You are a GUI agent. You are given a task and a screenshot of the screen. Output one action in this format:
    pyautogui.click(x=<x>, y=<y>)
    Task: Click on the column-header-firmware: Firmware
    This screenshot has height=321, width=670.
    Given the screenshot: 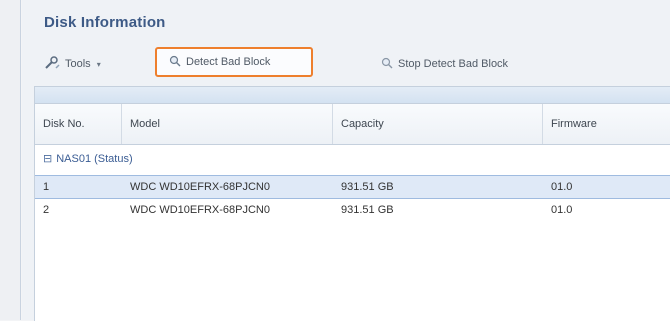 What is the action you would take?
    pyautogui.click(x=606, y=124)
    